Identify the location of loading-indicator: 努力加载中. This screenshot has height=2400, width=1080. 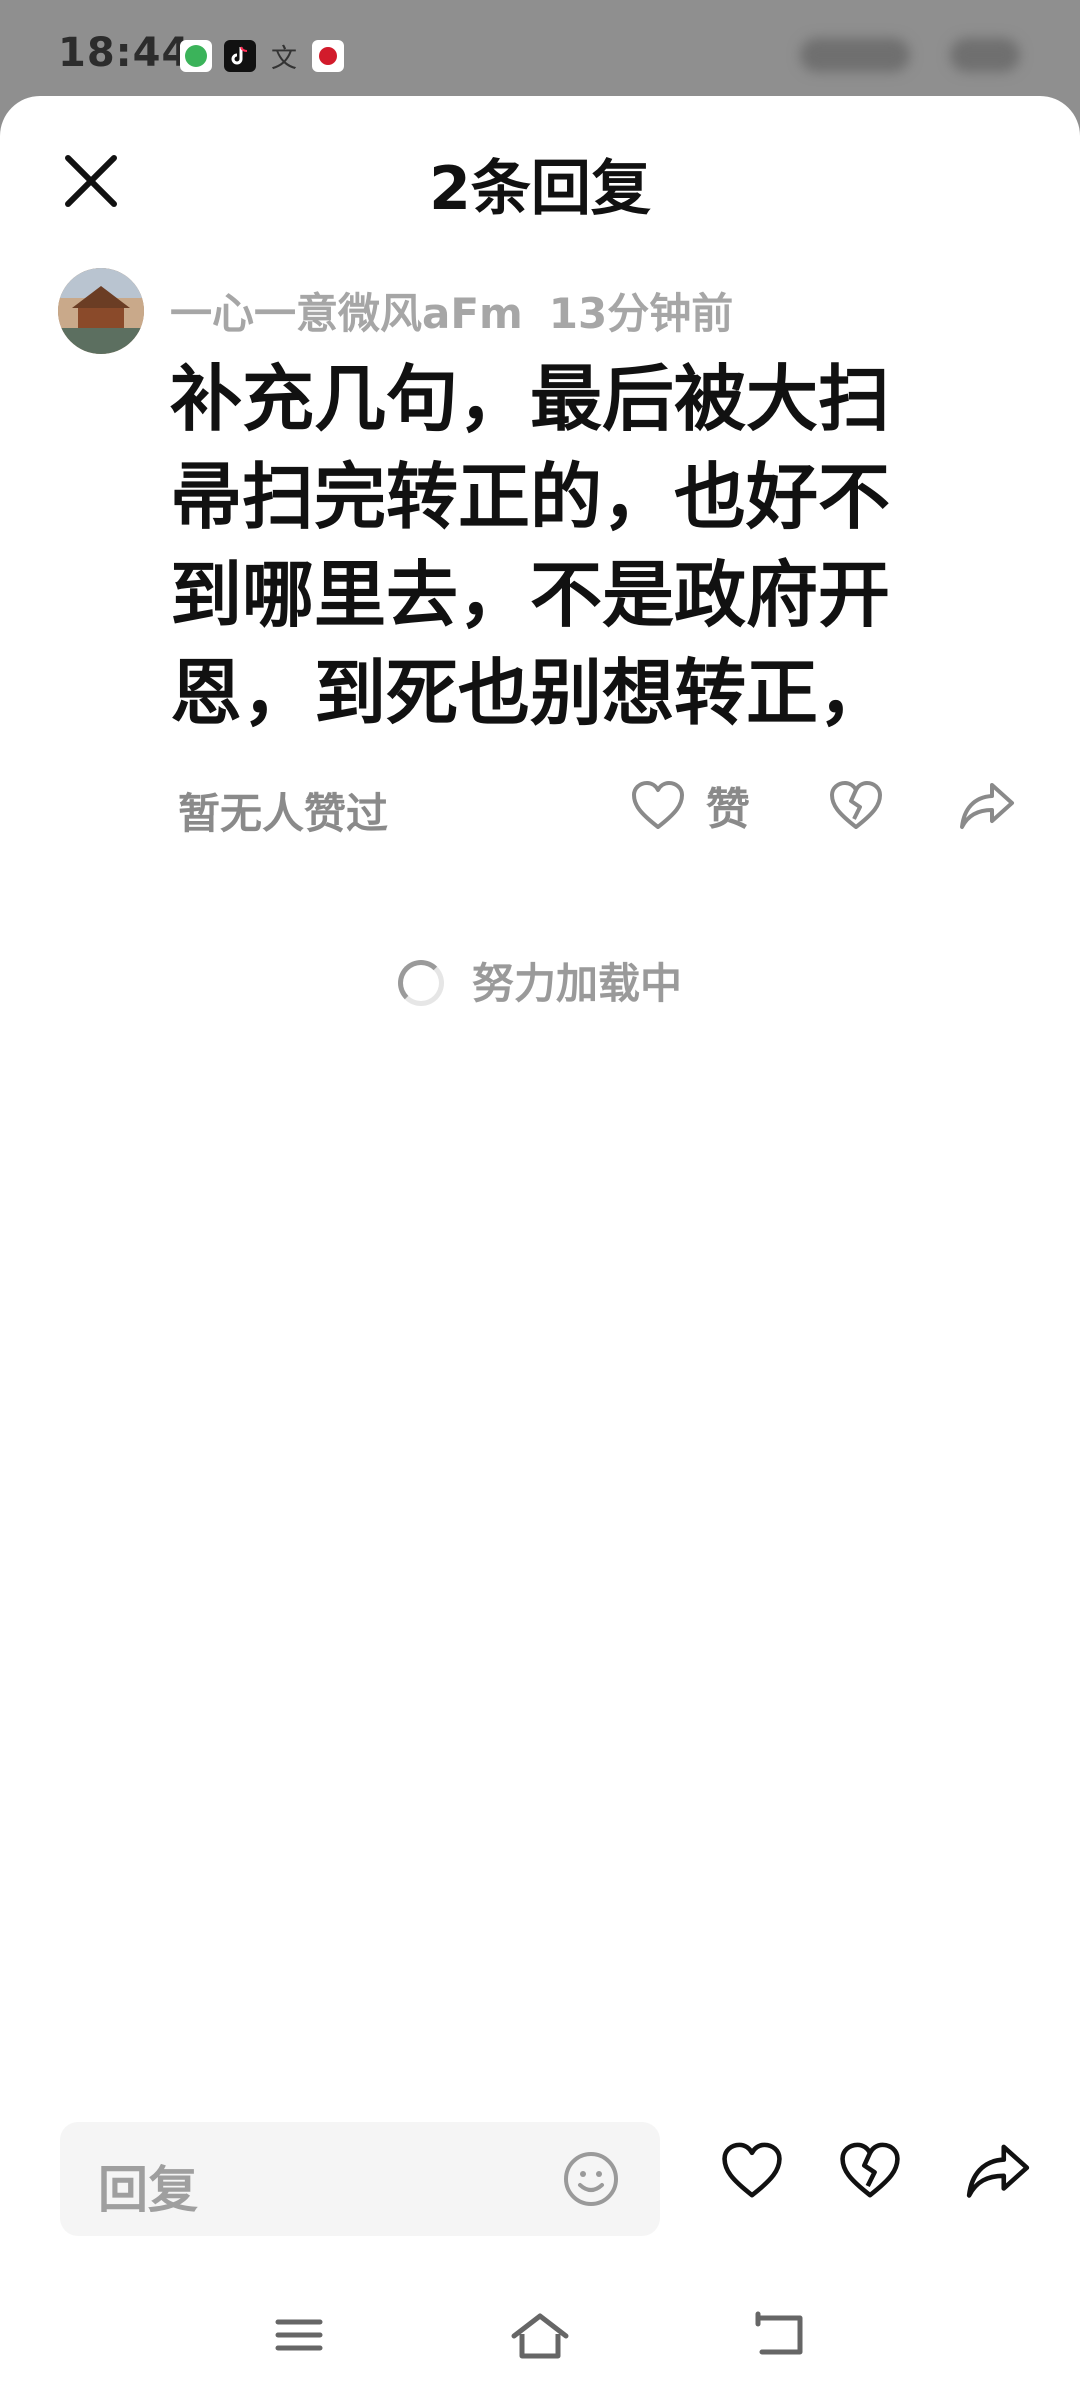
(540, 980).